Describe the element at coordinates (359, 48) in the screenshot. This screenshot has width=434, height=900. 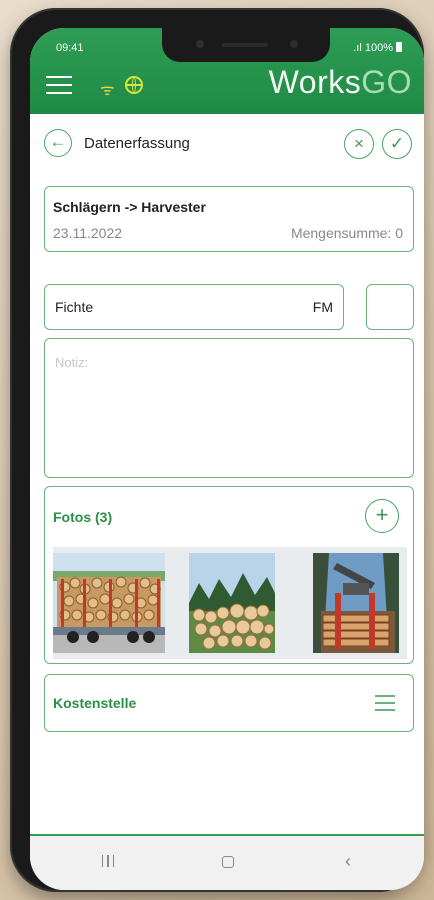
I see `signal-bars-icon: .ıl` at that location.